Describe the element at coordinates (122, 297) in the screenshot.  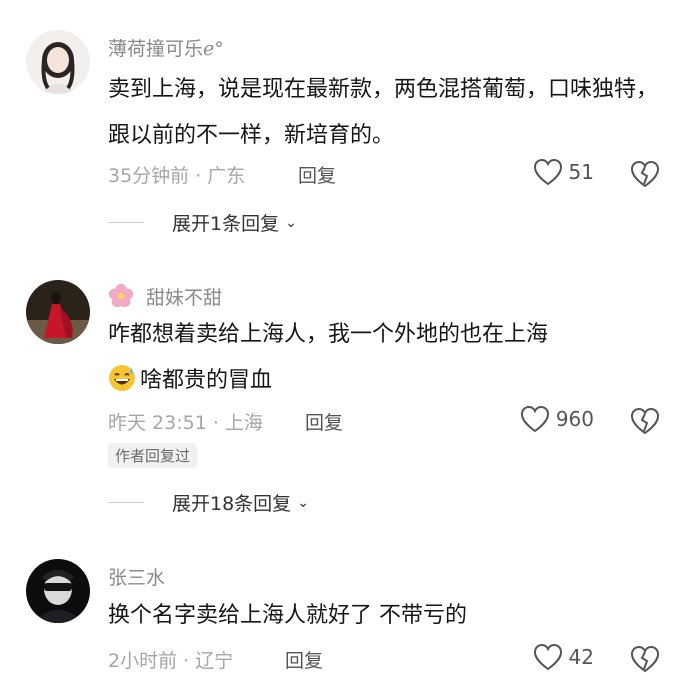
I see `flower-icon` at that location.